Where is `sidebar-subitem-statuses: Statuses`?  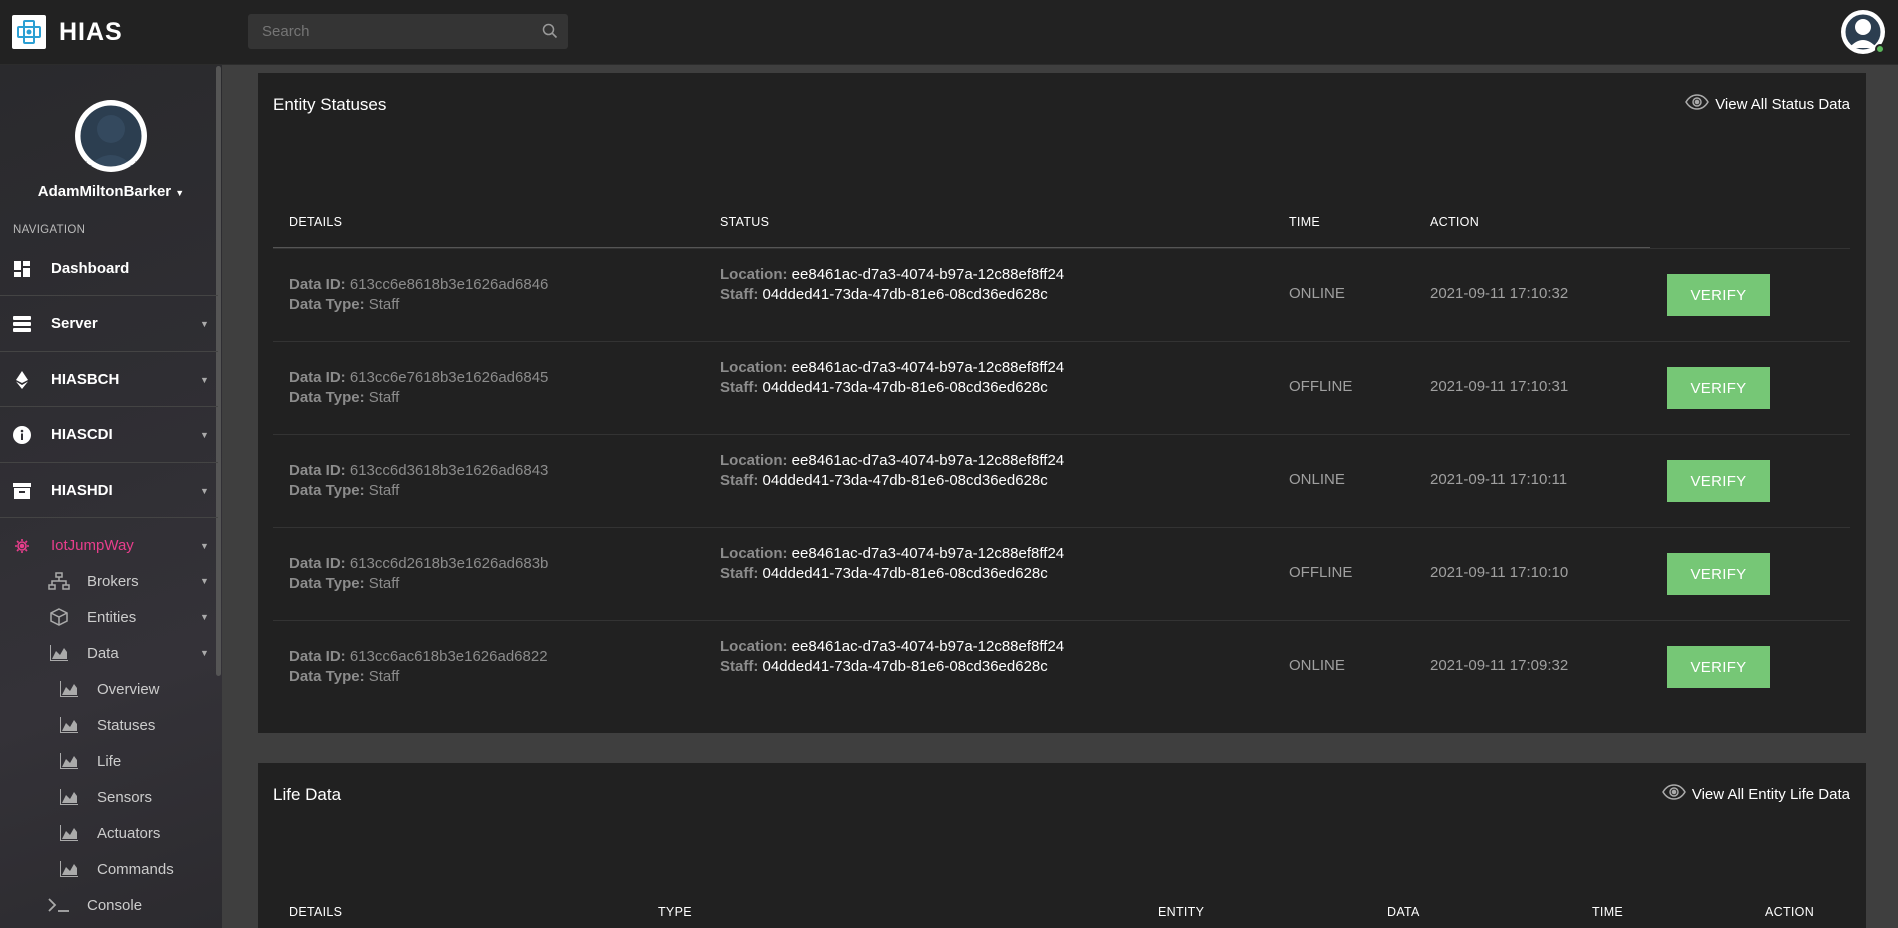
sidebar-subitem-statuses: Statuses is located at coordinates (109, 725).